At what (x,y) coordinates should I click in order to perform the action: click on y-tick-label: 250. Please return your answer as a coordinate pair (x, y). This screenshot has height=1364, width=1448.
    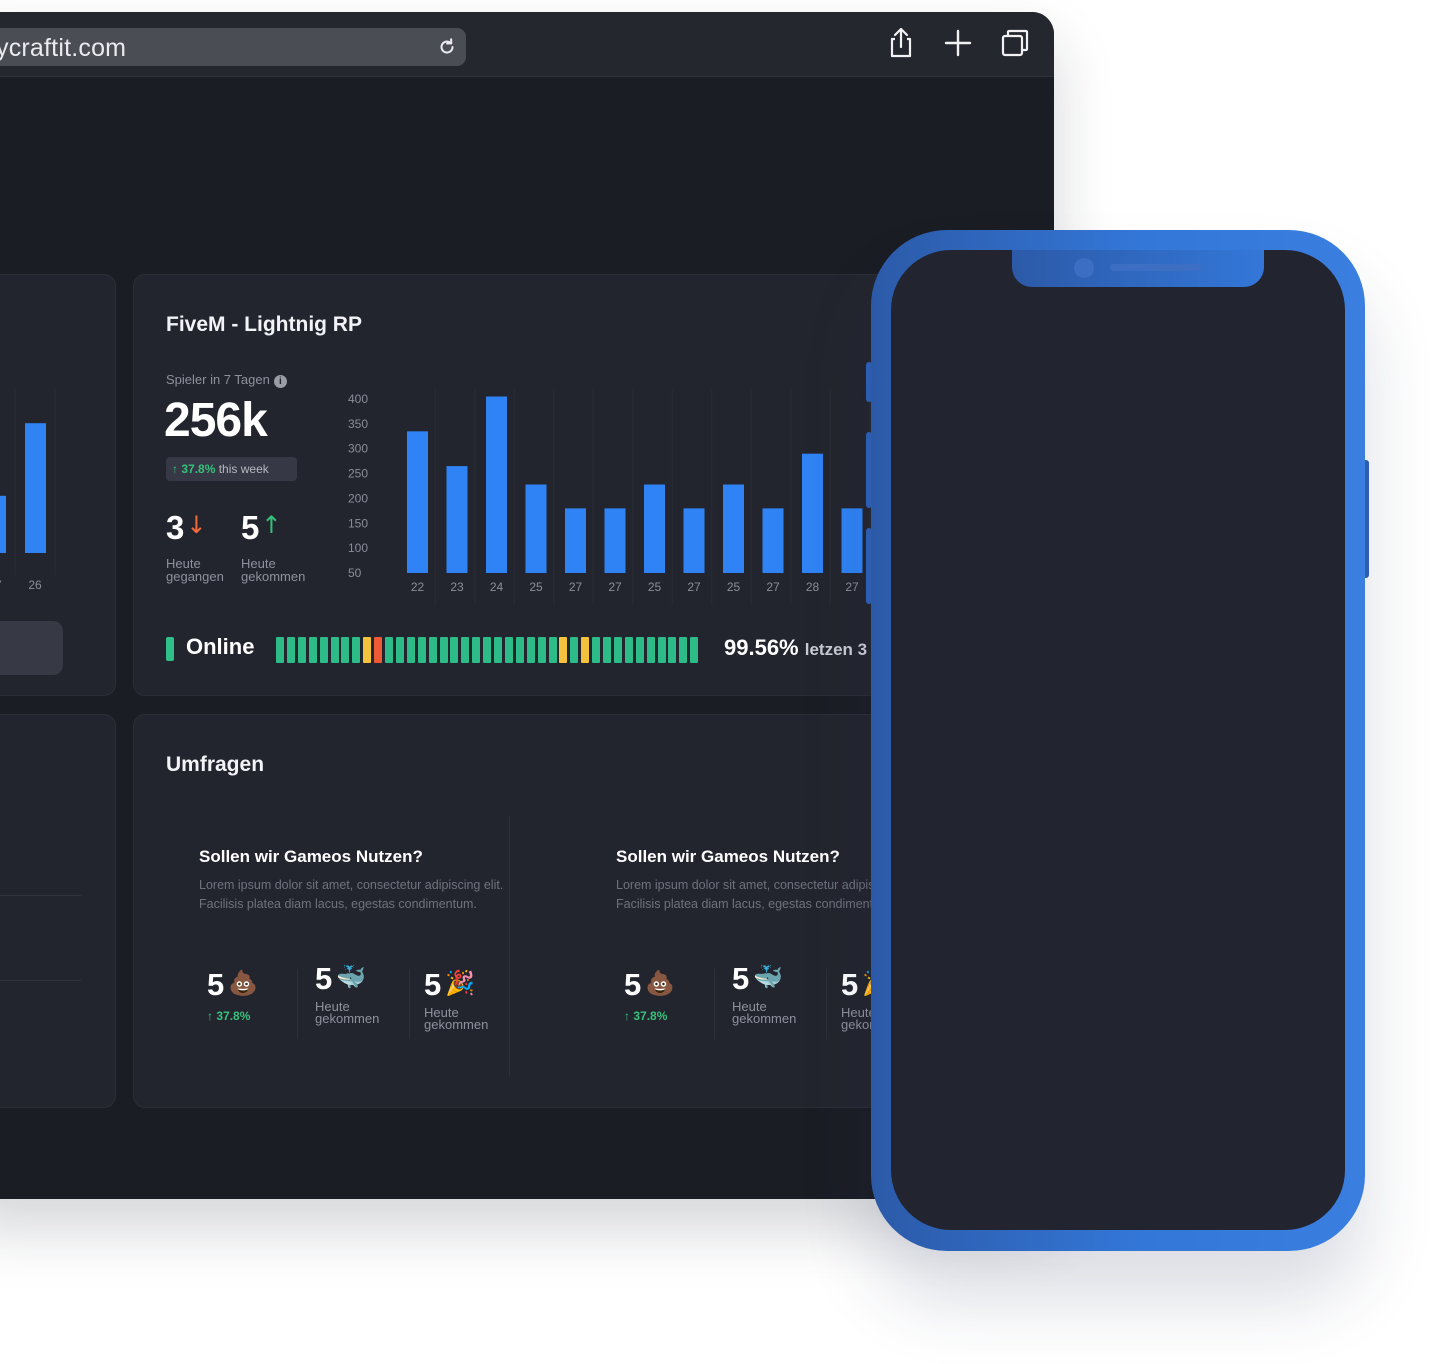
    Looking at the image, I should click on (358, 474).